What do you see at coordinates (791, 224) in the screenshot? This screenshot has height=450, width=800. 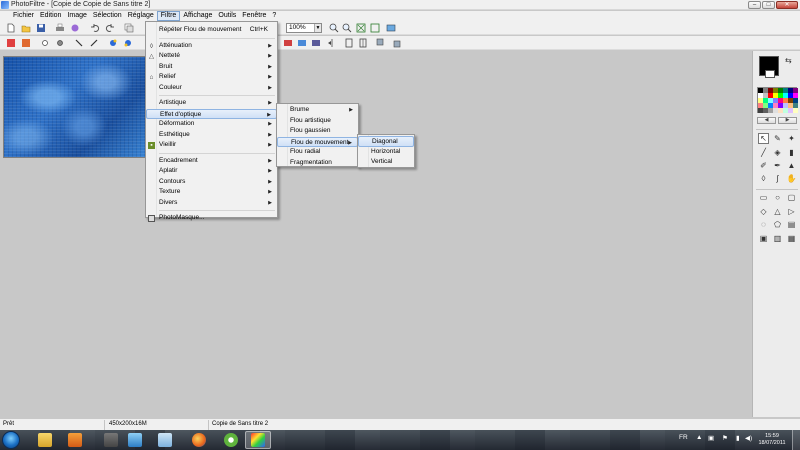 I see `load-shape-icon: ▤` at bounding box center [791, 224].